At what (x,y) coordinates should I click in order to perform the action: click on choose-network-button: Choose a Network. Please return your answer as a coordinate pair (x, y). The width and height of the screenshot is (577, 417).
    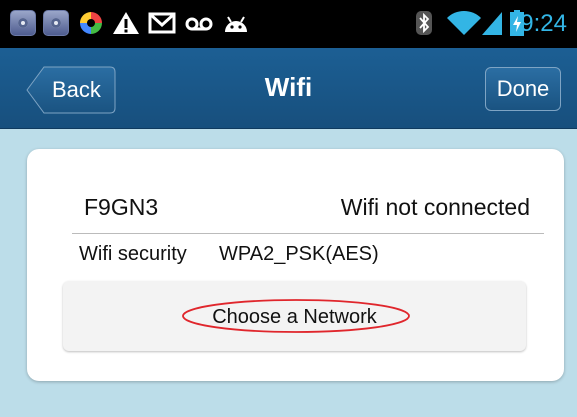
    Looking at the image, I should click on (294, 316).